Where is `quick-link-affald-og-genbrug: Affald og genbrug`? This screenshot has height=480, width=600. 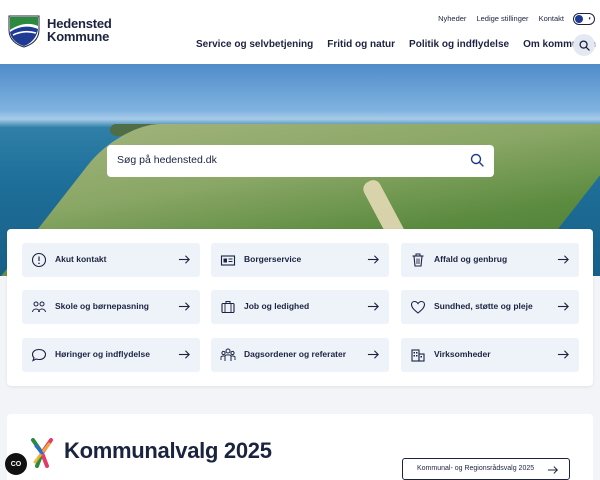 quick-link-affald-og-genbrug: Affald og genbrug is located at coordinates (490, 260).